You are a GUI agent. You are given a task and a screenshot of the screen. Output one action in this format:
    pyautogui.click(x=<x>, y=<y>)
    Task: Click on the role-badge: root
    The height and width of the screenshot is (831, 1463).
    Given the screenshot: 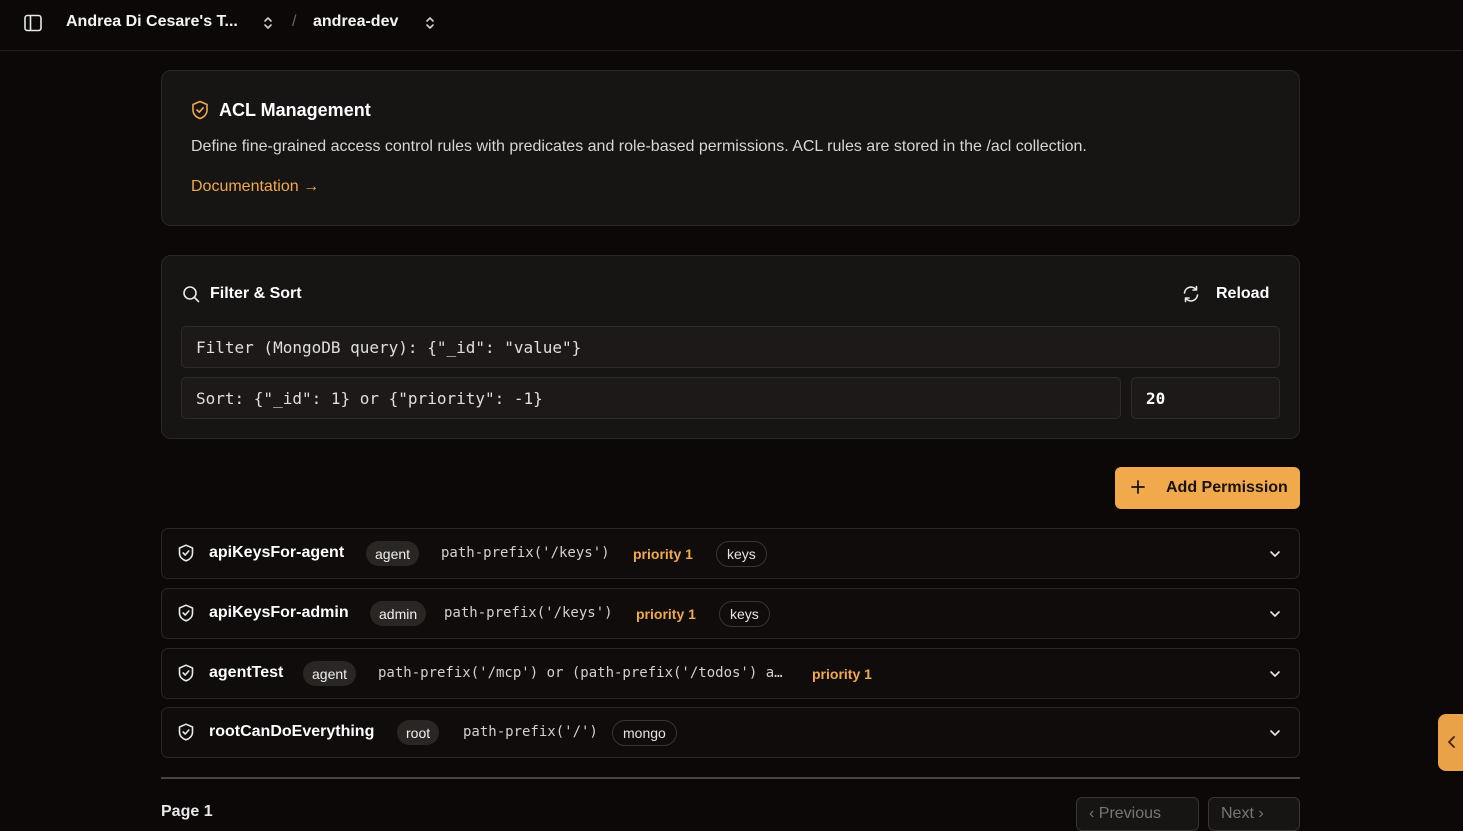 What is the action you would take?
    pyautogui.click(x=418, y=732)
    